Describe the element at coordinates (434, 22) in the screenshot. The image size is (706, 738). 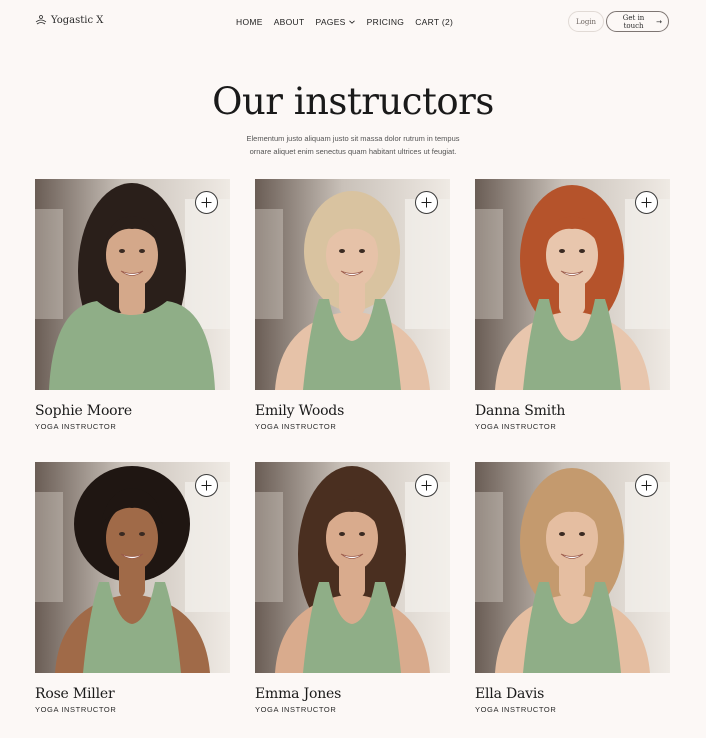
I see `nav-cart: CART (2)` at that location.